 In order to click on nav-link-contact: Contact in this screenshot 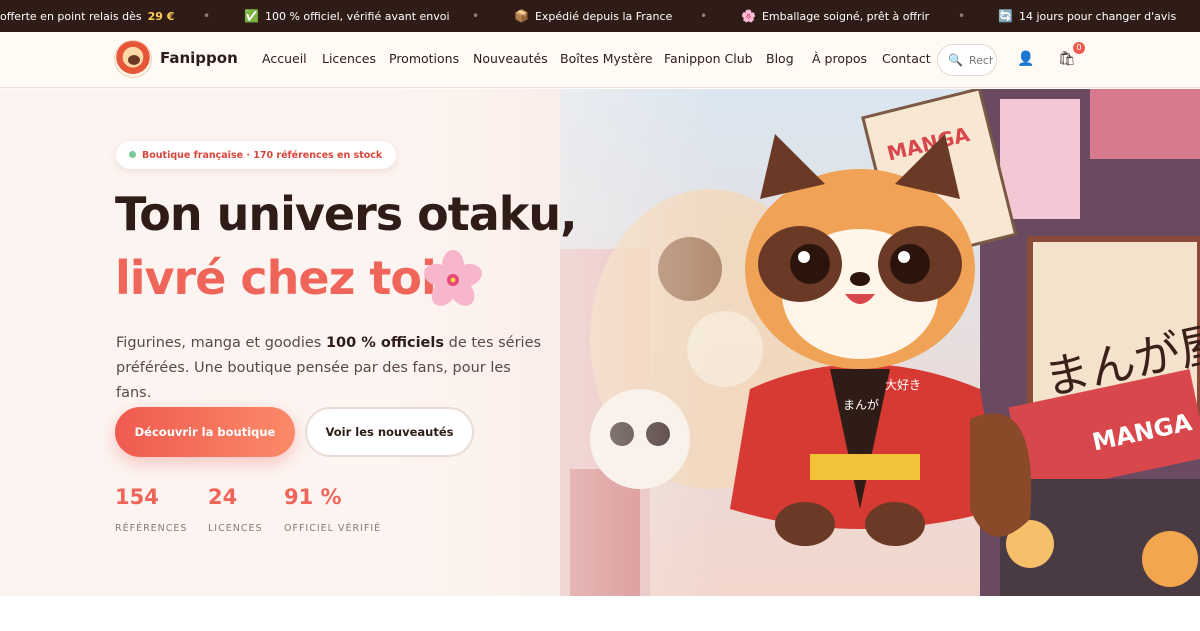, I will do `click(906, 58)`.